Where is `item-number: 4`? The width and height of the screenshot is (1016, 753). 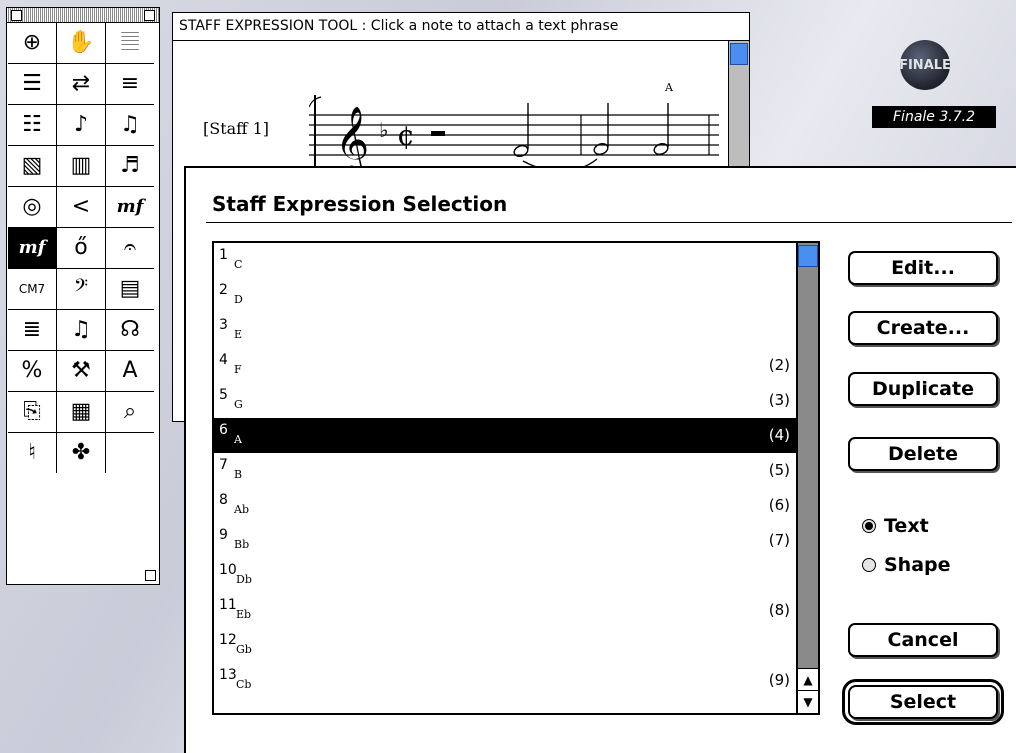
item-number: 4 is located at coordinates (223, 360).